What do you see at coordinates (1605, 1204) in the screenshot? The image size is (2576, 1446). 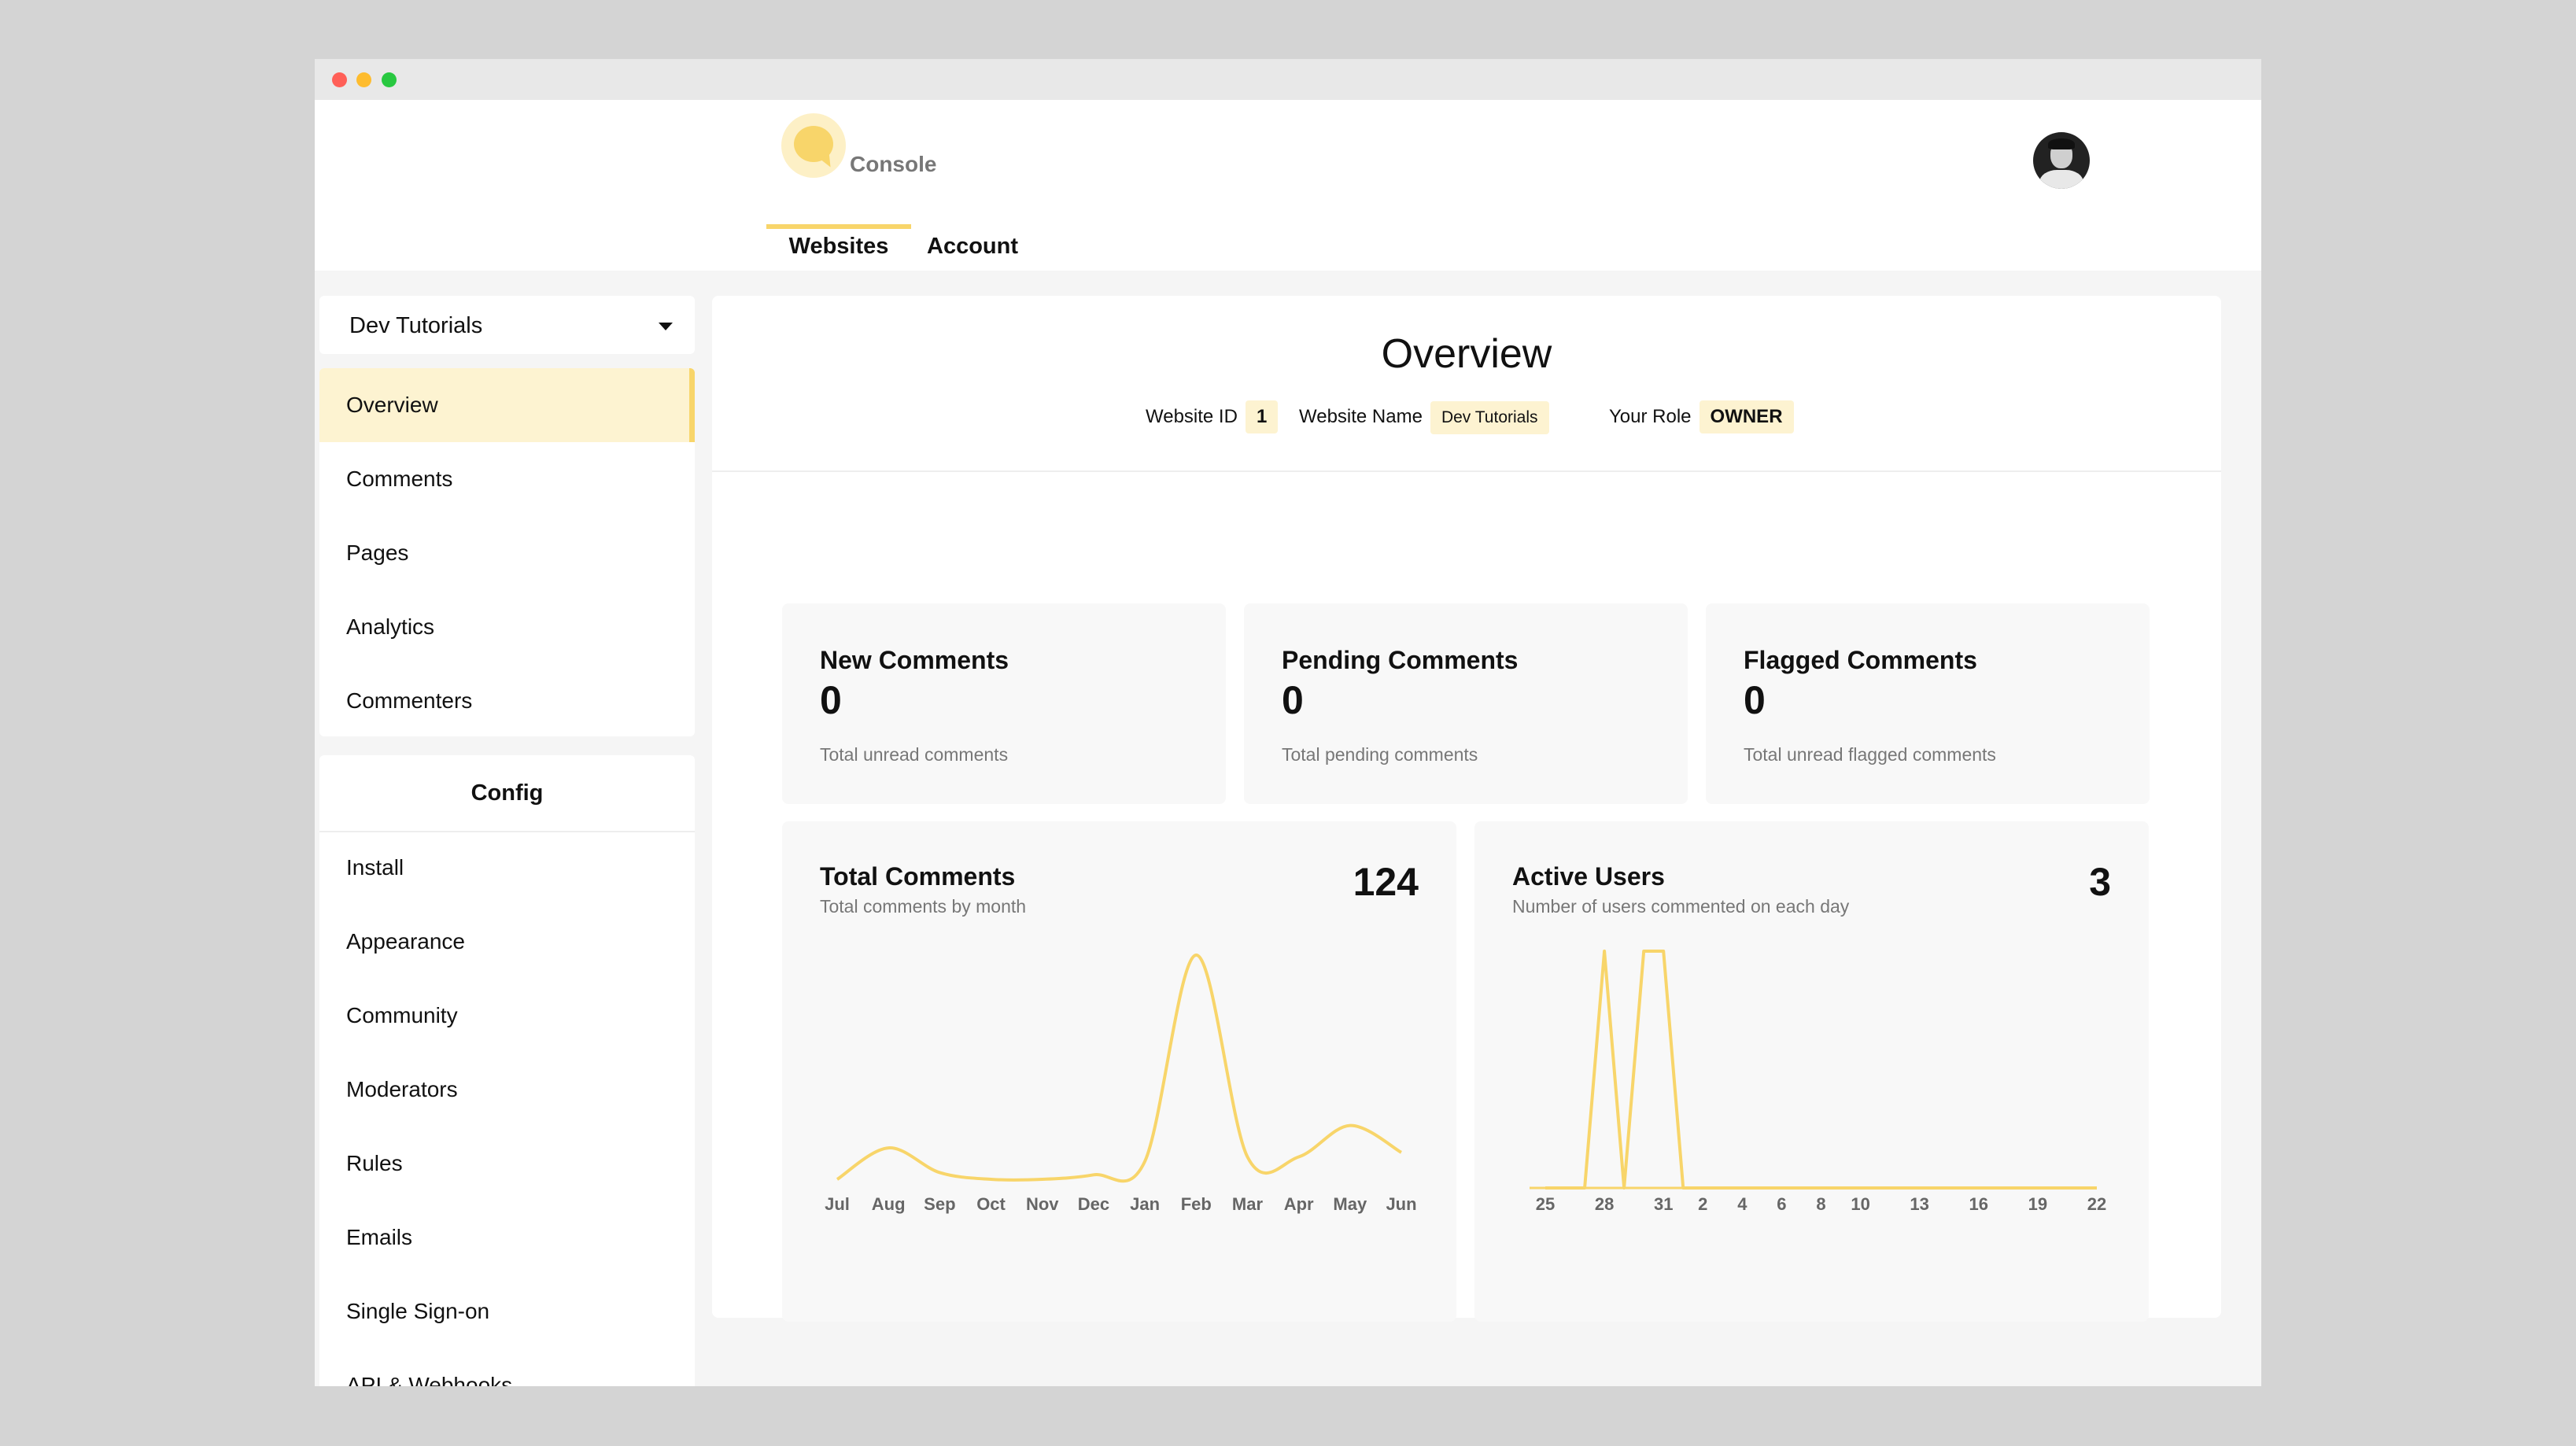 I see `x-tick-label: 28` at bounding box center [1605, 1204].